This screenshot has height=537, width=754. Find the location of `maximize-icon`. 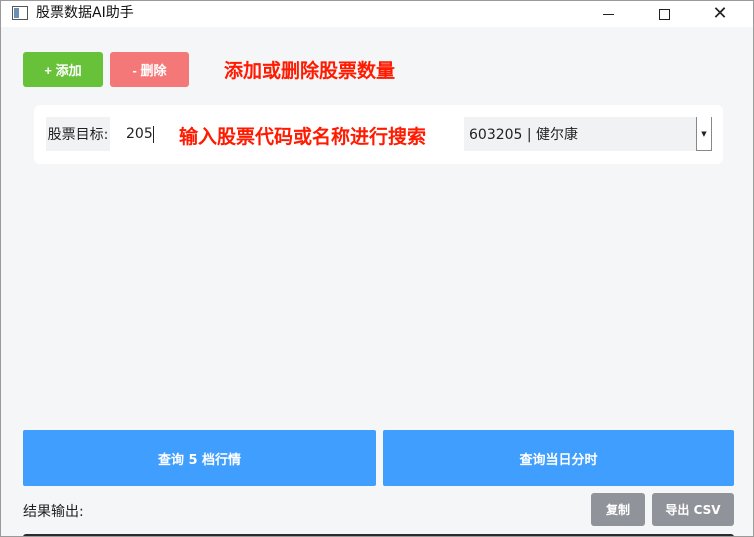

maximize-icon is located at coordinates (664, 14).